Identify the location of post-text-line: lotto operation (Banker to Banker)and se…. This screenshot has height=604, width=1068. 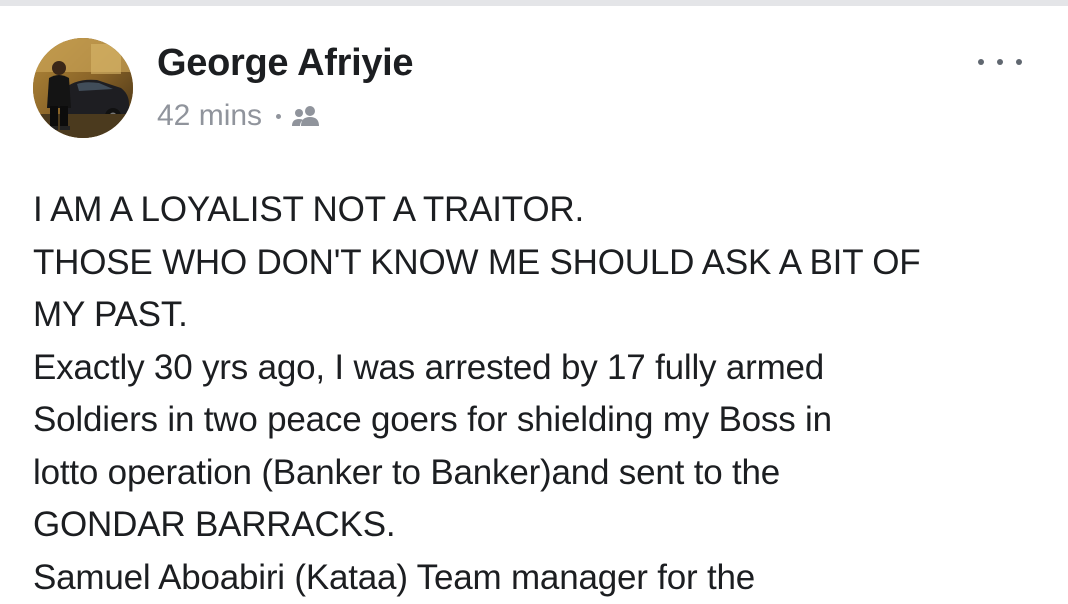
(538, 473).